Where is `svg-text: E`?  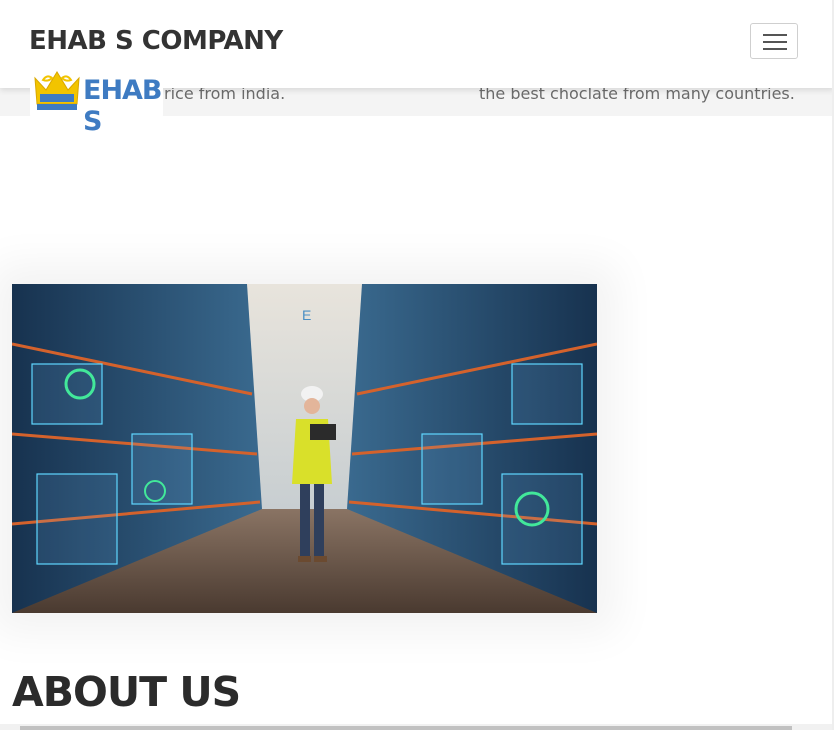 svg-text: E is located at coordinates (306, 315).